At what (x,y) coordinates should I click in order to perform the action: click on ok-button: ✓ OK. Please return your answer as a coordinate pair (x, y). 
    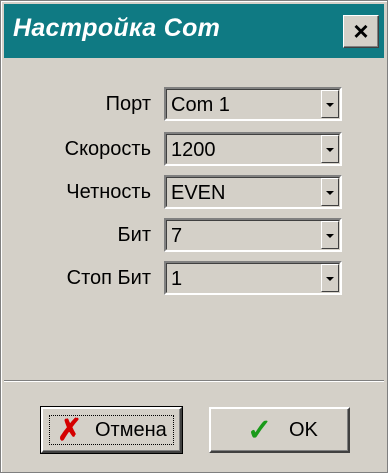
    Looking at the image, I should click on (279, 430).